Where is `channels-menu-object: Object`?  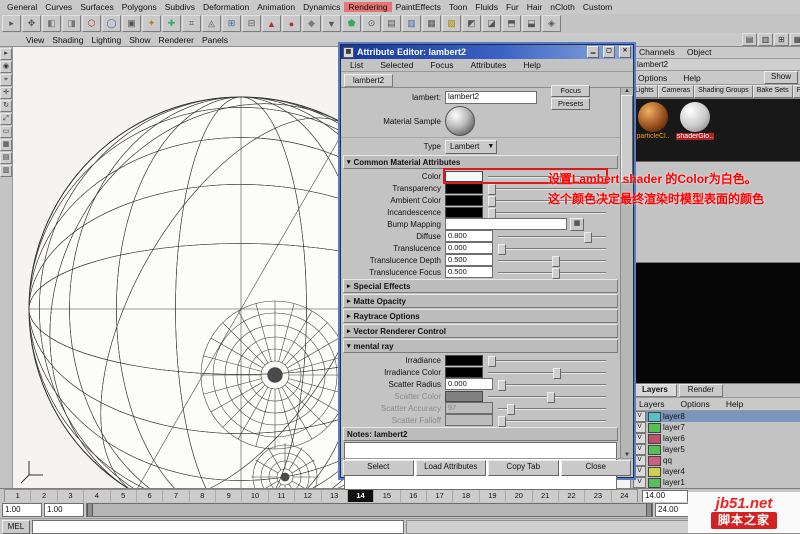
channels-menu-object: Object is located at coordinates (699, 52).